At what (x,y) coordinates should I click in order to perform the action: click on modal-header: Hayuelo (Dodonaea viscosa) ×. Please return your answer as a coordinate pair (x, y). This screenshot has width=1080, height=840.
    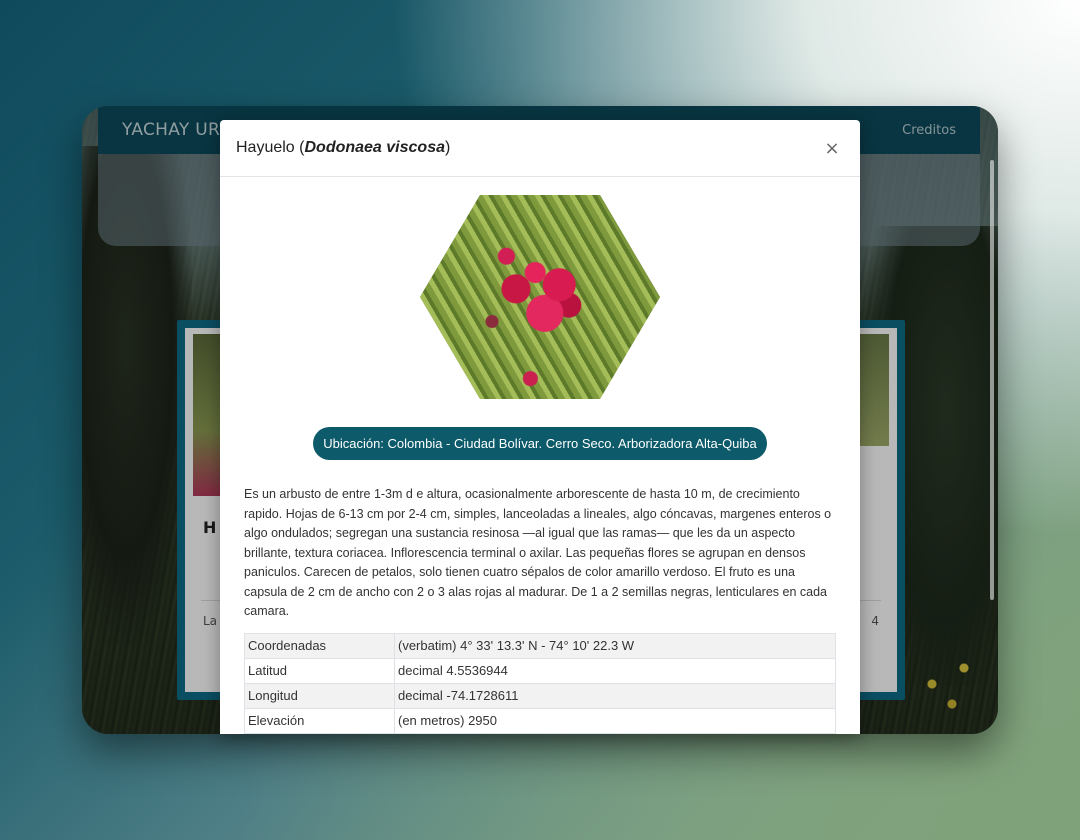
    Looking at the image, I should click on (540, 148).